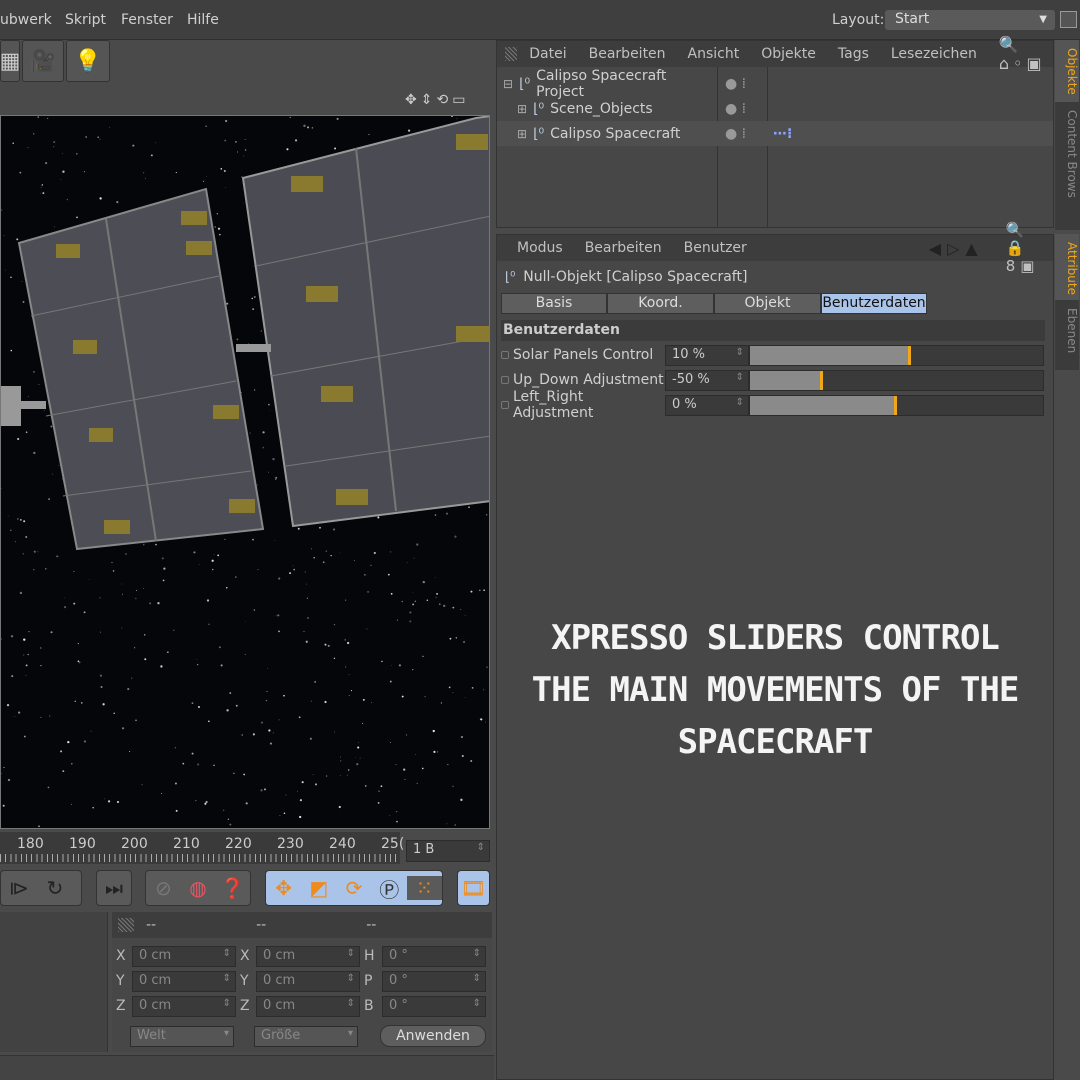  Describe the element at coordinates (232, 888) in the screenshot. I see `help-icon: ❓` at that location.